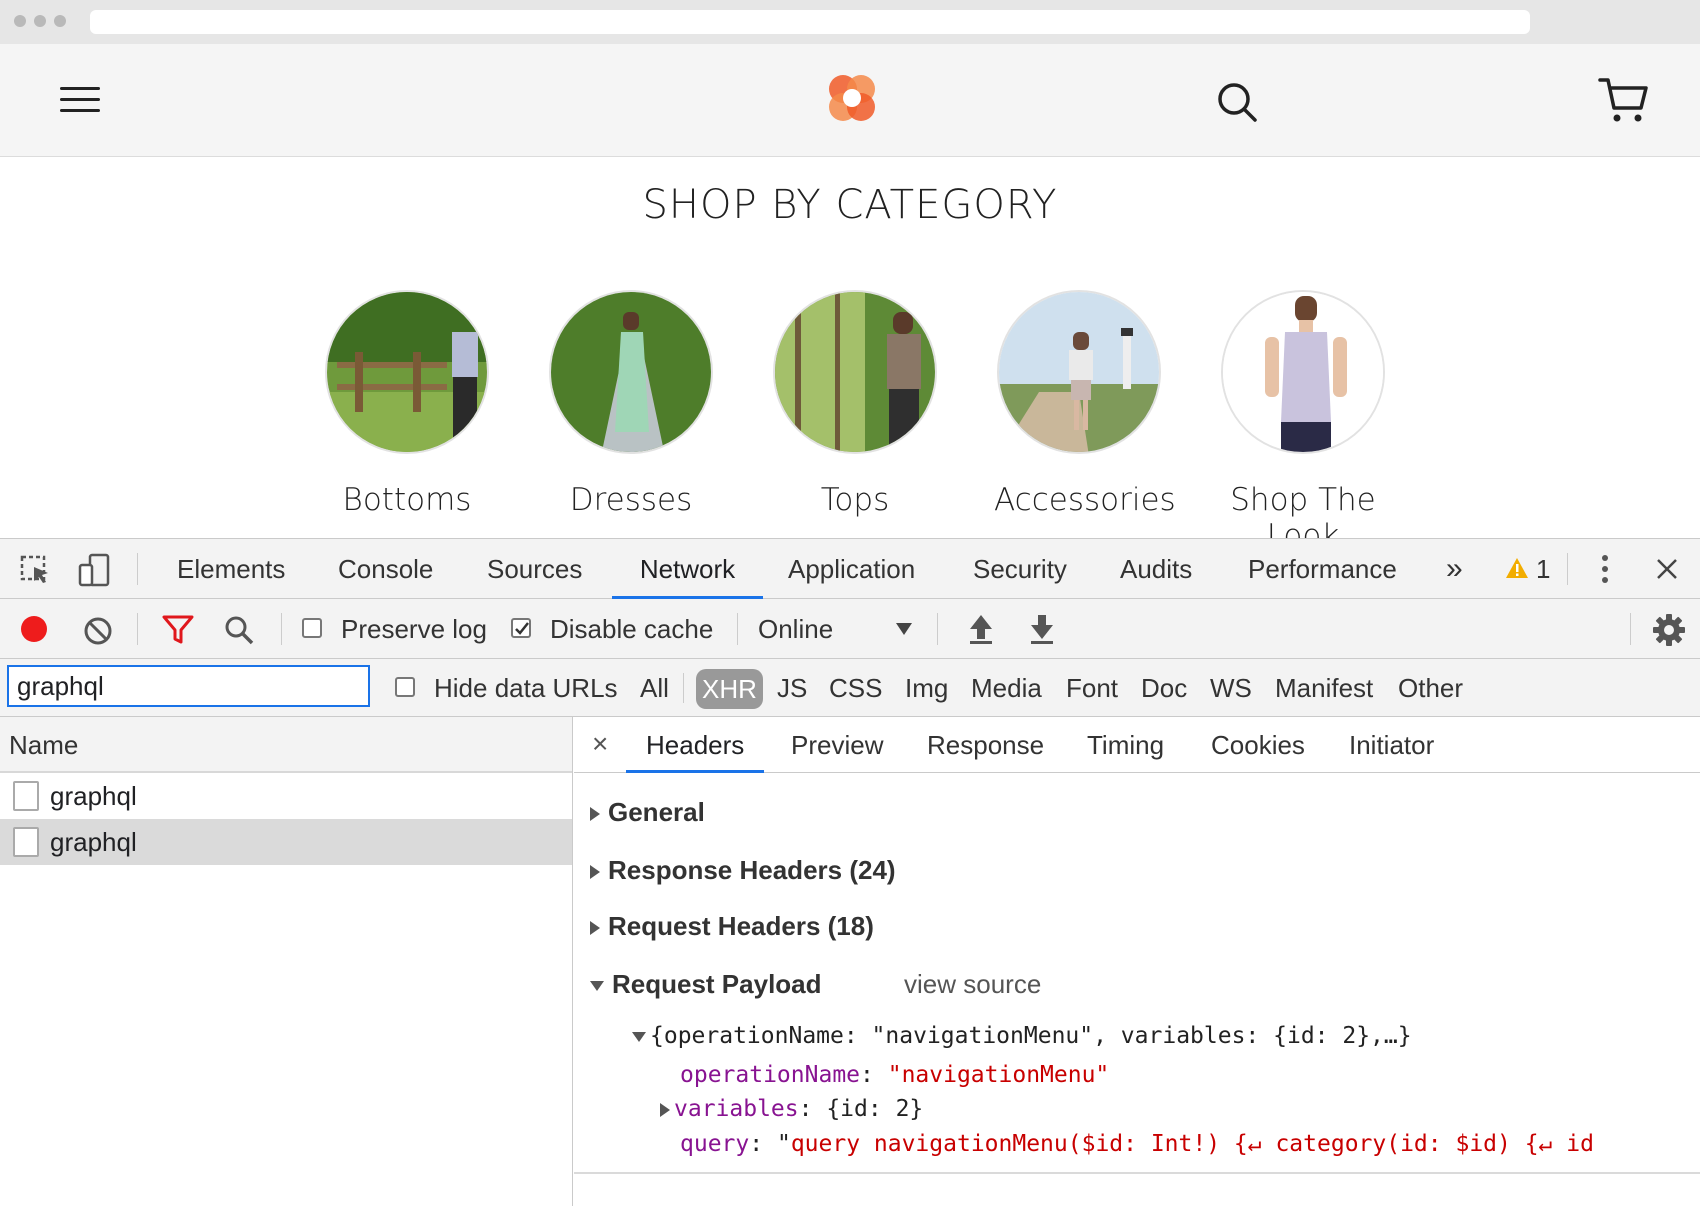 The height and width of the screenshot is (1206, 1700). I want to click on category-label: Bottoms, so click(407, 500).